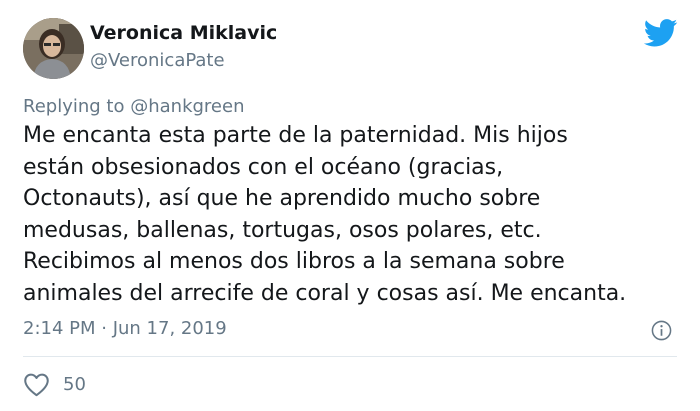  I want to click on avatar-image, so click(53, 48).